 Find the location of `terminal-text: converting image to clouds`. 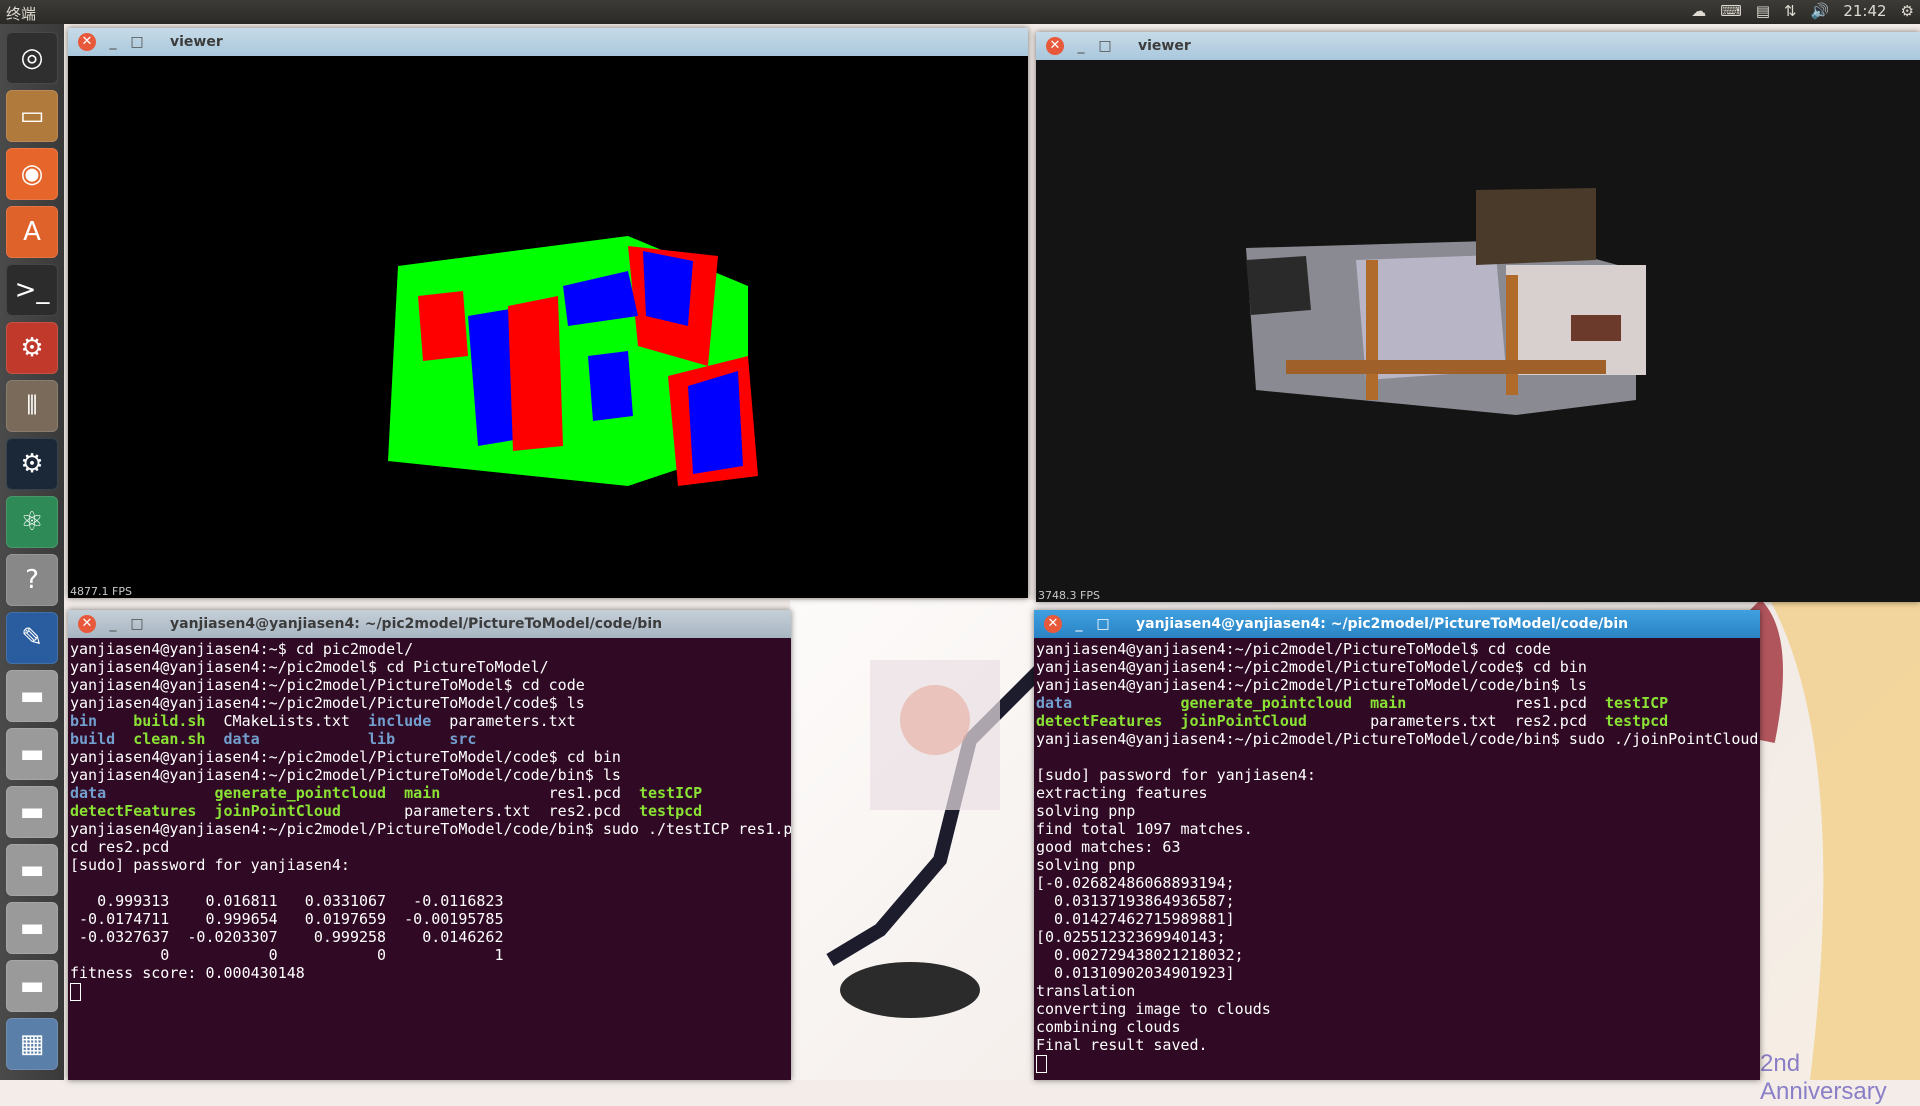

terminal-text: converting image to clouds is located at coordinates (1153, 1009).